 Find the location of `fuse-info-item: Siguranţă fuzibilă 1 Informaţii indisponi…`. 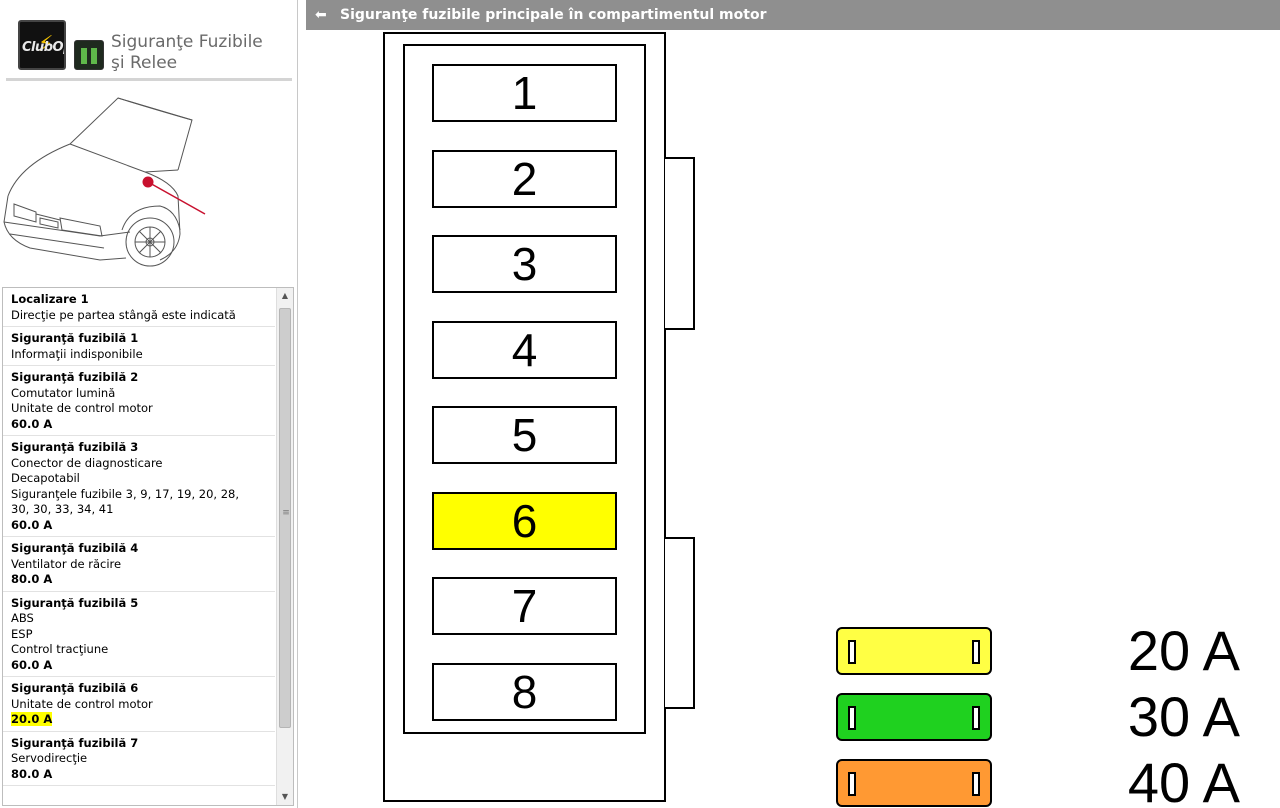

fuse-info-item: Siguranţă fuzibilă 1 Informaţii indisponi… is located at coordinates (139, 346).